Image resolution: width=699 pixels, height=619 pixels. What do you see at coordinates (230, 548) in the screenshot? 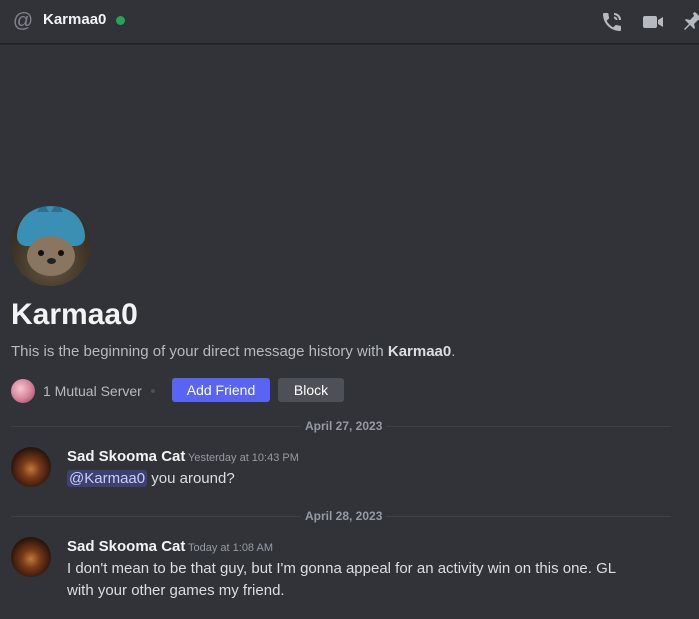
I see `message-timestamp: Today at 1:08 AM` at bounding box center [230, 548].